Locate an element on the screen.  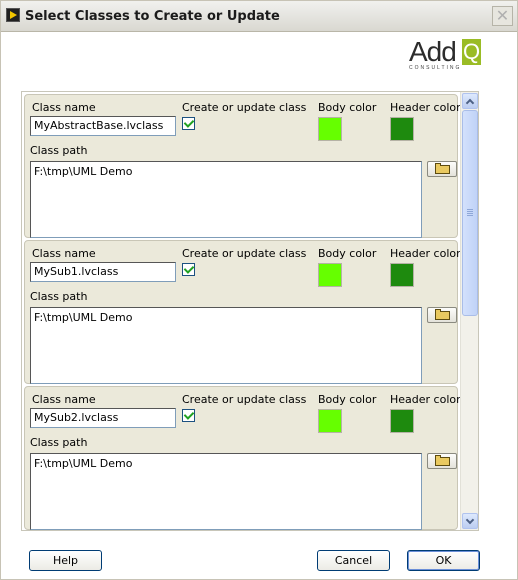
scroll-thumb is located at coordinates (470, 213).